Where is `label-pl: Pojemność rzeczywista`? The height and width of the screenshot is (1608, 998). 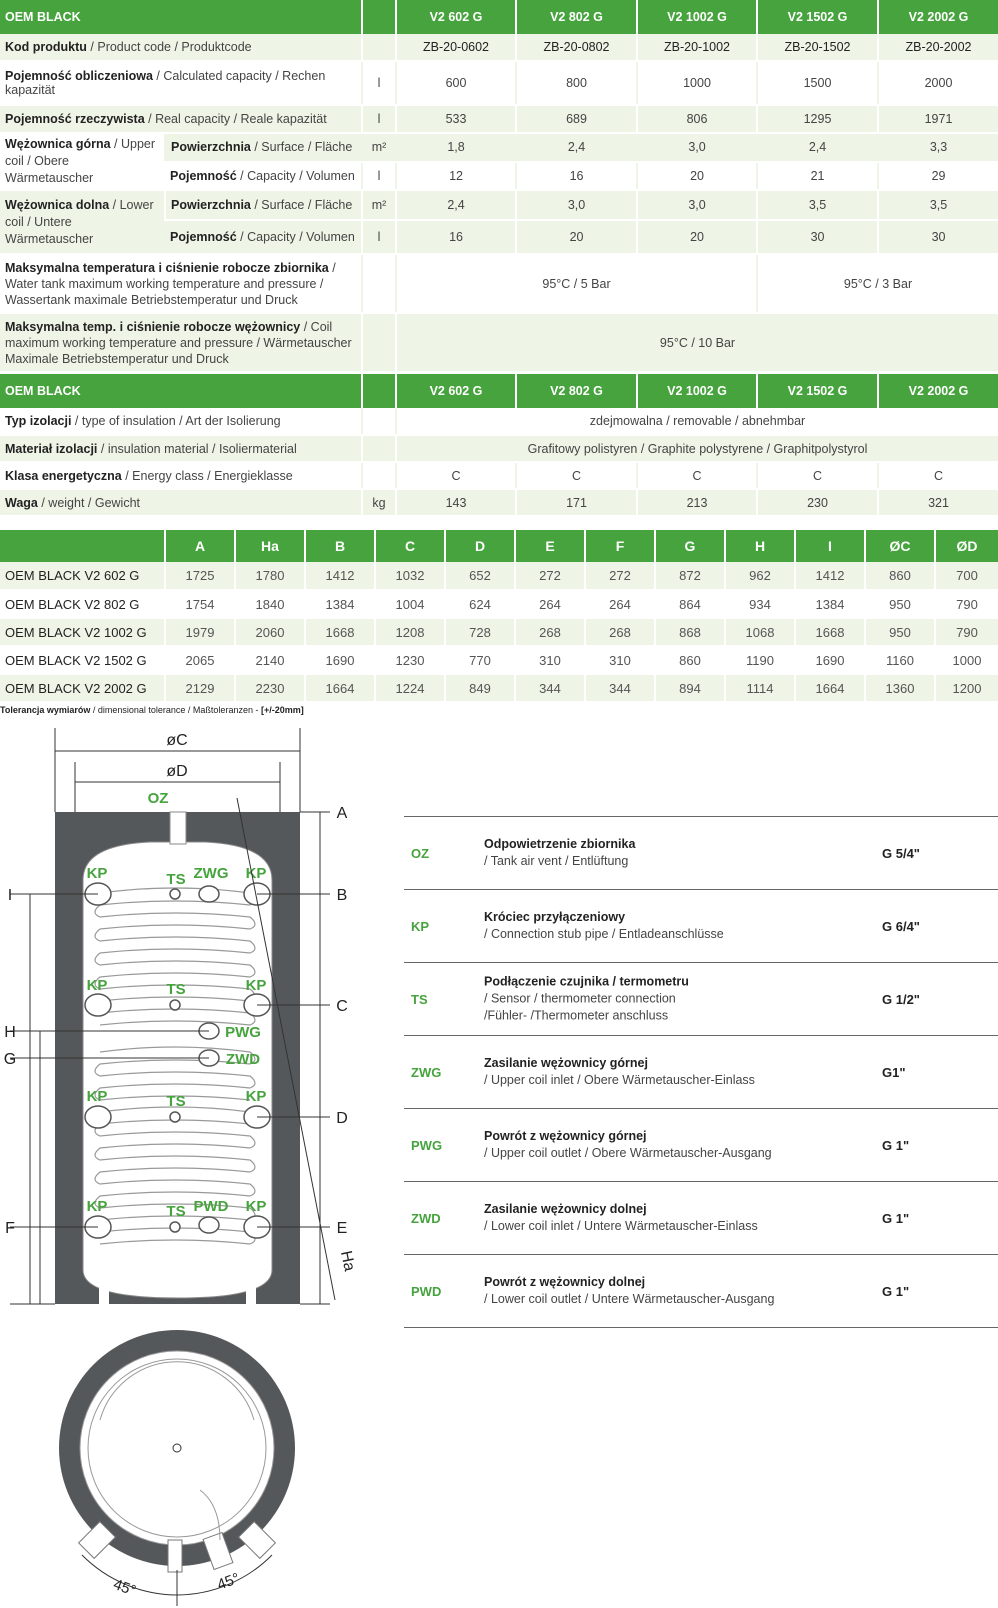
label-pl: Pojemność rzeczywista is located at coordinates (75, 119).